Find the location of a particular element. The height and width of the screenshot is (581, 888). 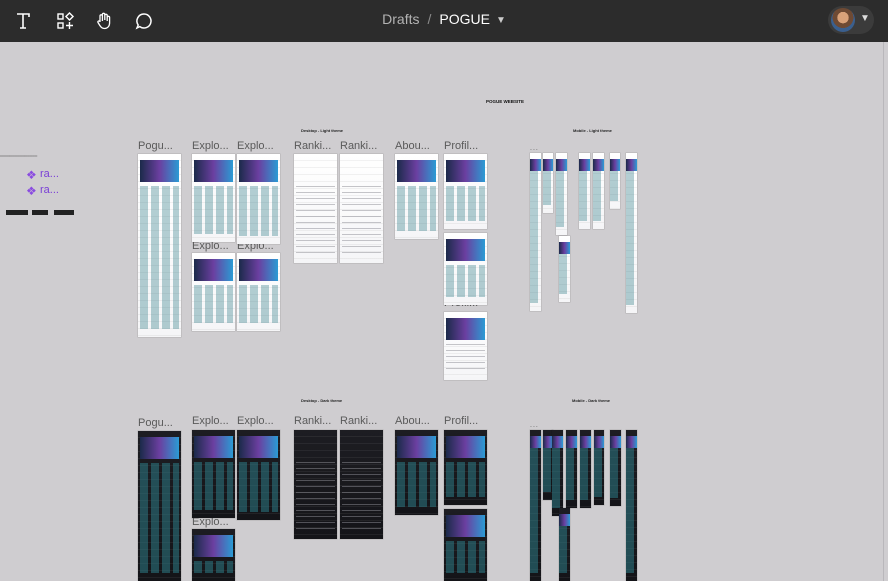

breadcrumb: Drafts / POGUE ▼ is located at coordinates (444, 19).